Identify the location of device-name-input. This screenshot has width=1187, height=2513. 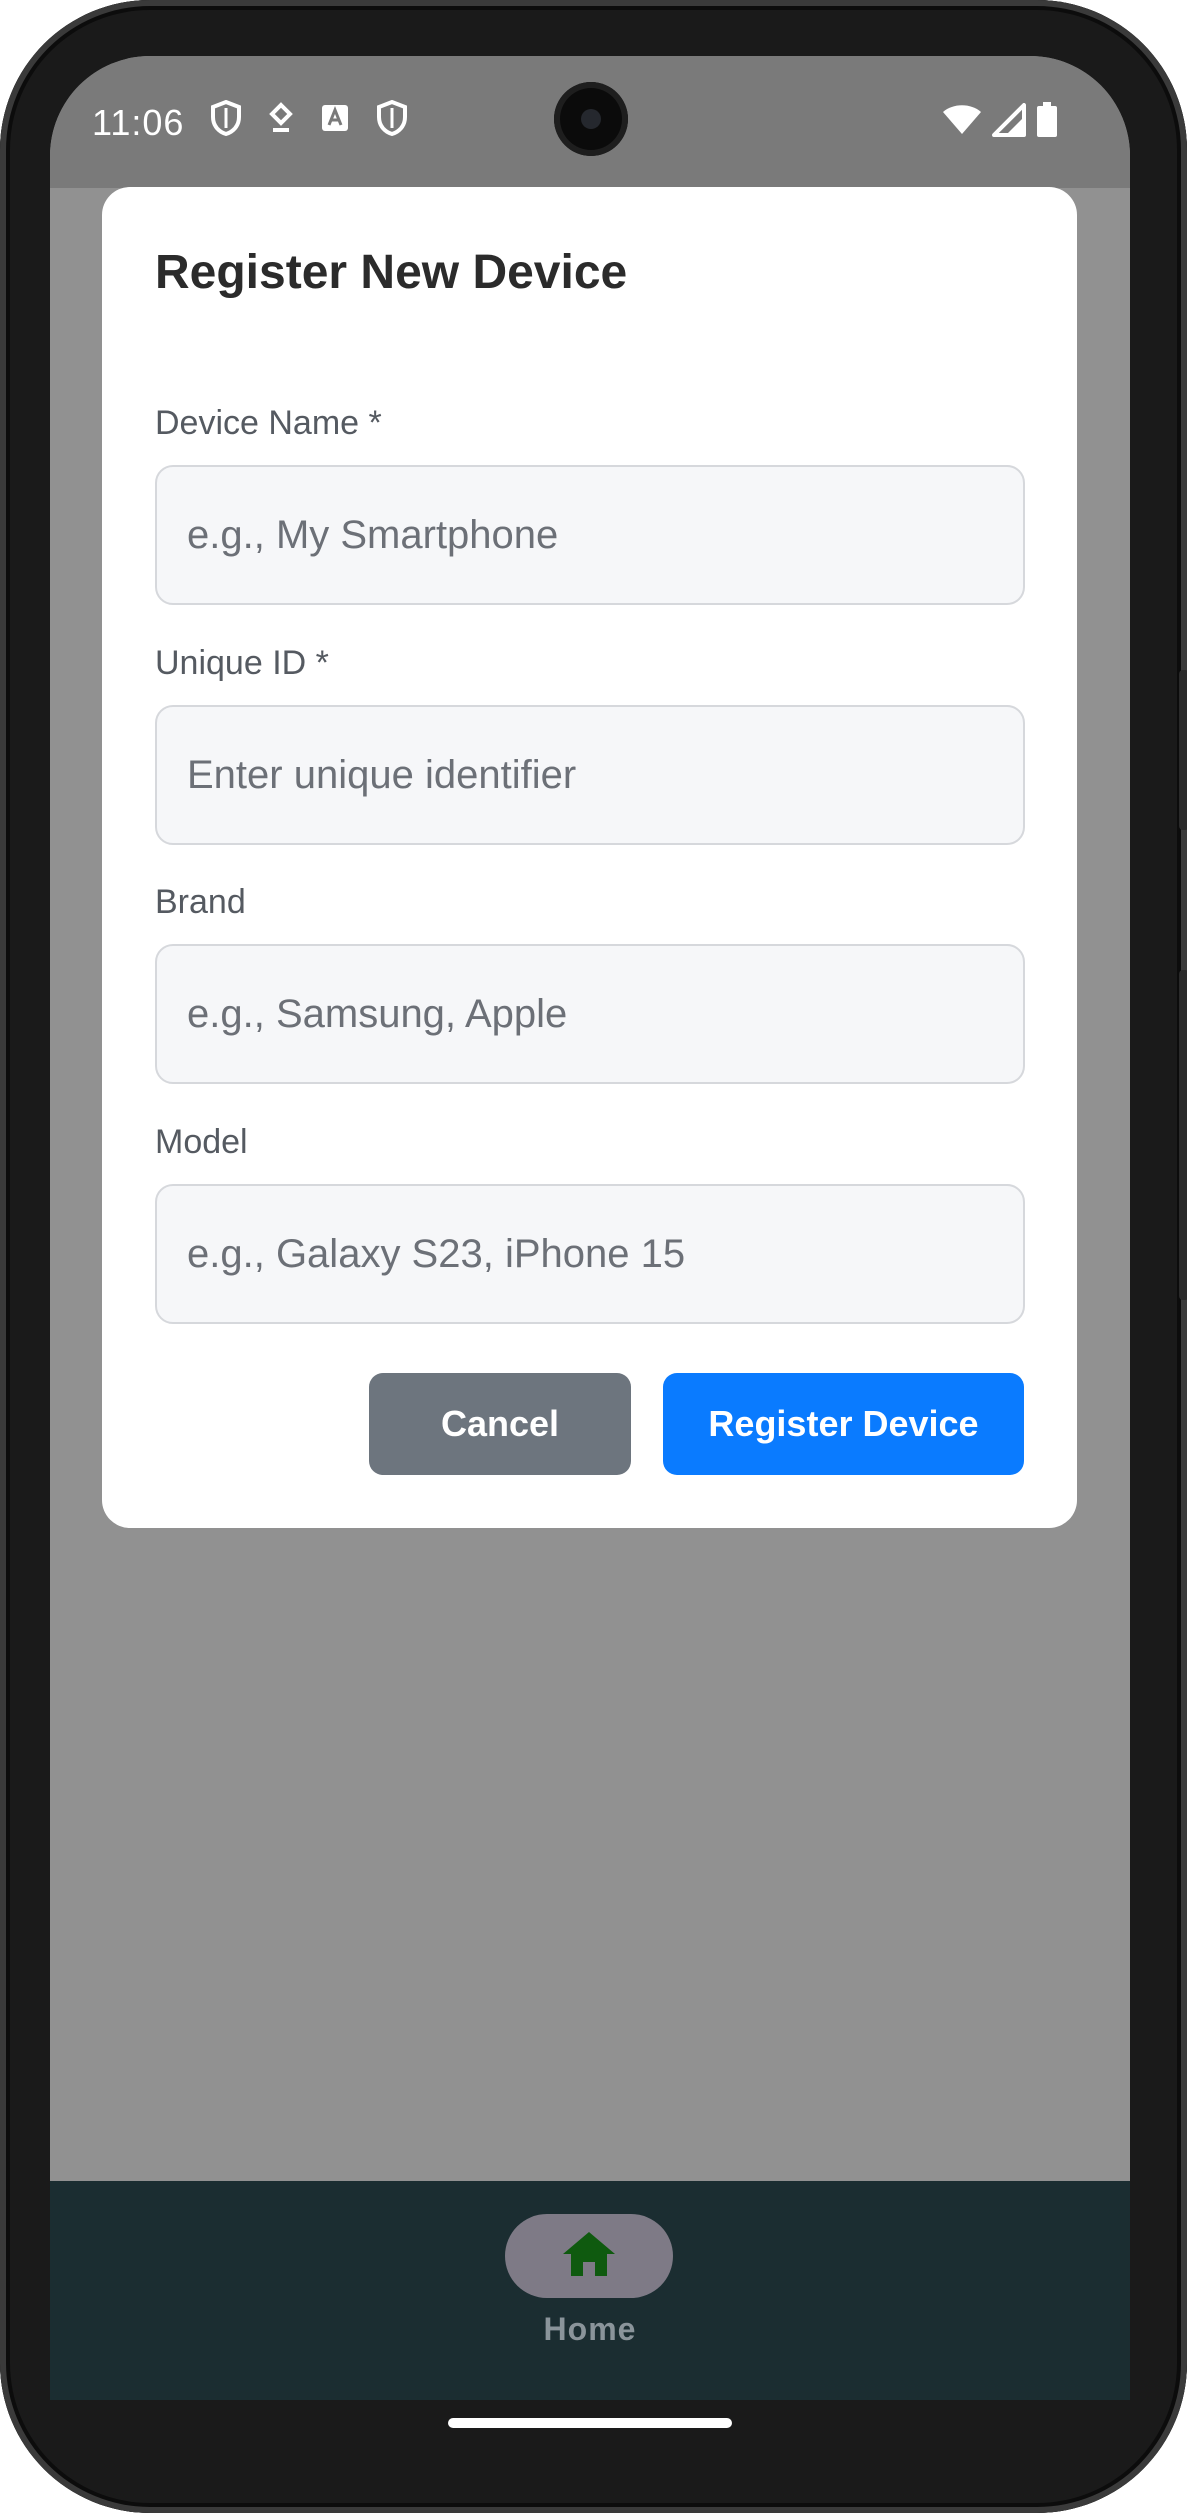
(590, 535).